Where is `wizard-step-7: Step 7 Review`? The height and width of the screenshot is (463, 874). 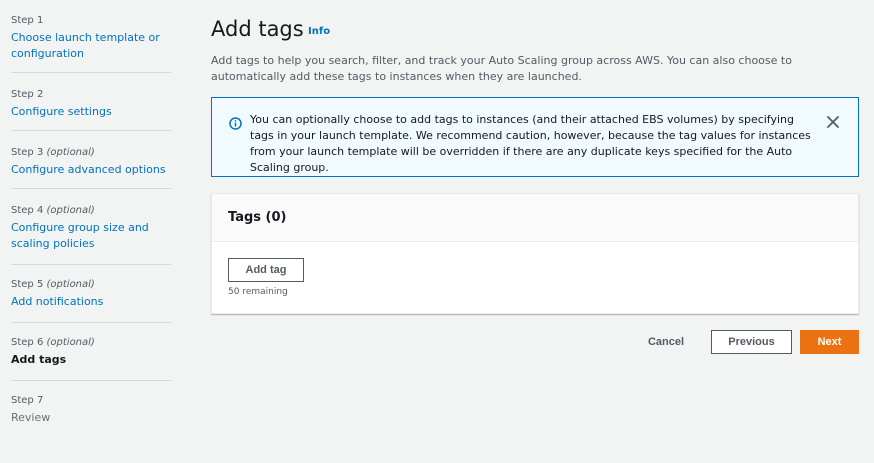
wizard-step-7: Step 7 Review is located at coordinates (91, 410).